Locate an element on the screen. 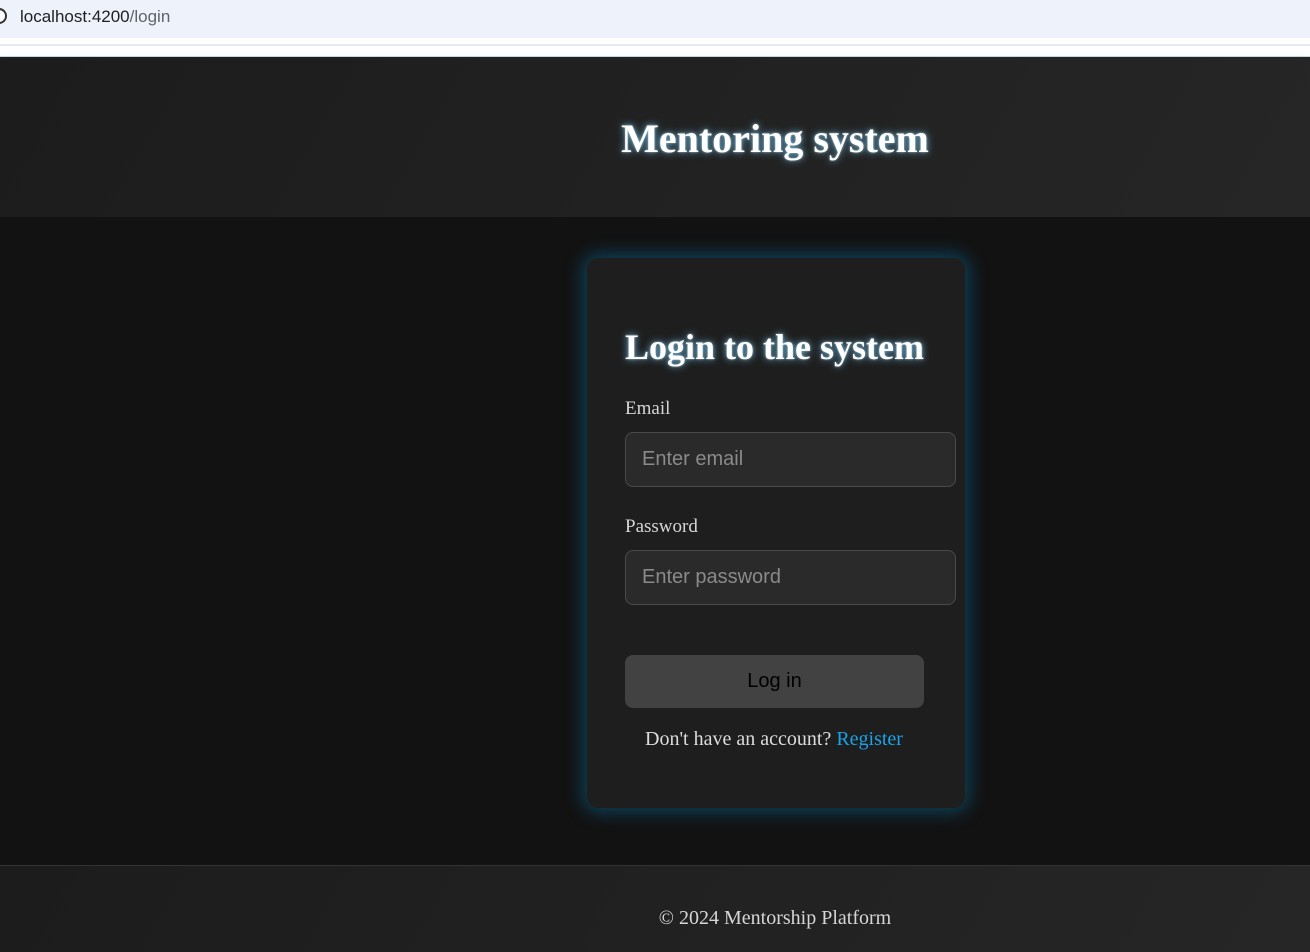  browser-address-bar: localhost:4200/login is located at coordinates (655, 19).